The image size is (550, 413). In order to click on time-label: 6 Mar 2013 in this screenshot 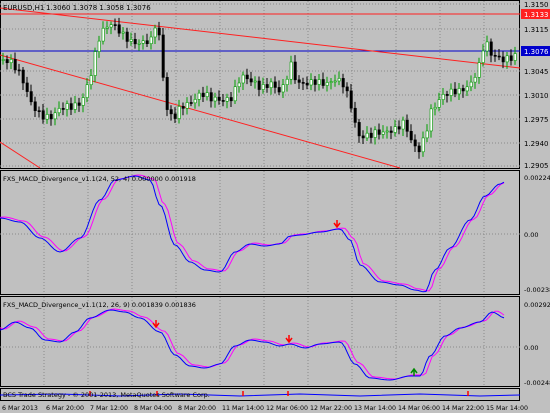, I will do `click(20, 408)`.